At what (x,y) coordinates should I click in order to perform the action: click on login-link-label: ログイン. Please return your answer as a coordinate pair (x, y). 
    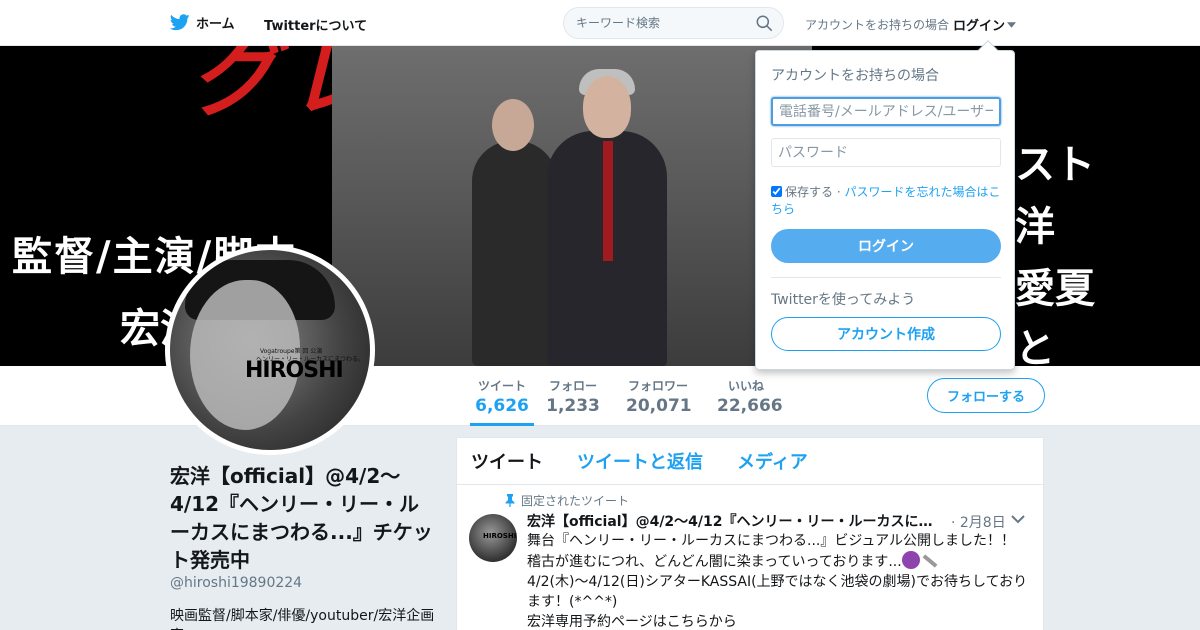
    Looking at the image, I should click on (979, 26).